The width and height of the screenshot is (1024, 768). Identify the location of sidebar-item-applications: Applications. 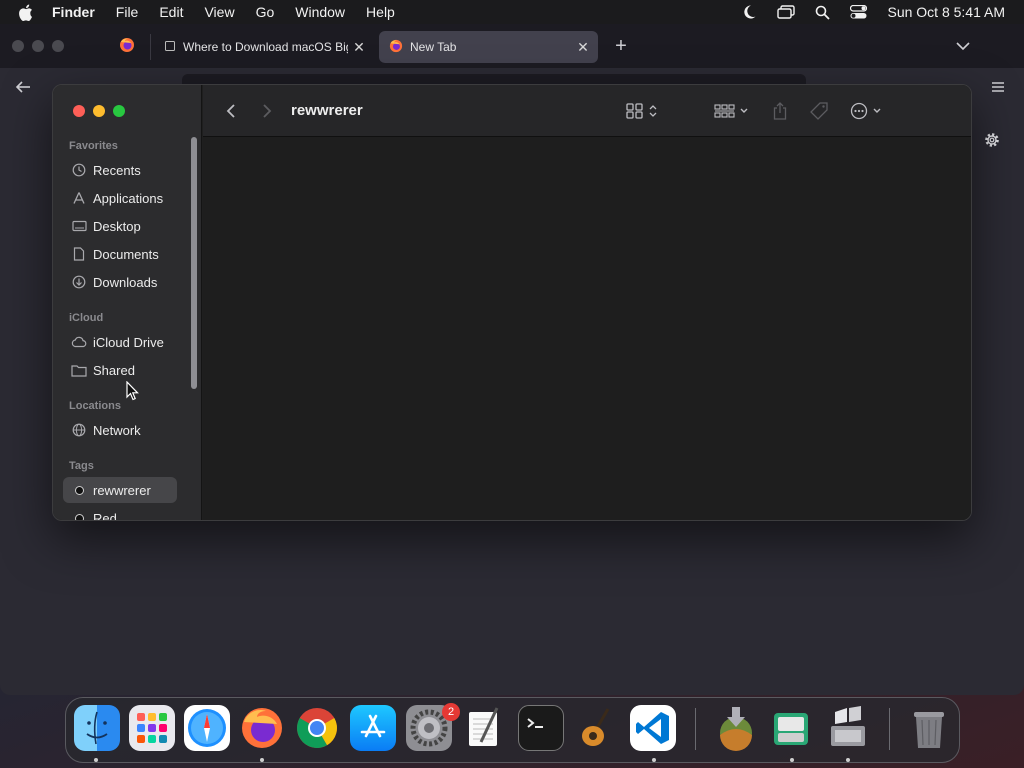
(120, 198).